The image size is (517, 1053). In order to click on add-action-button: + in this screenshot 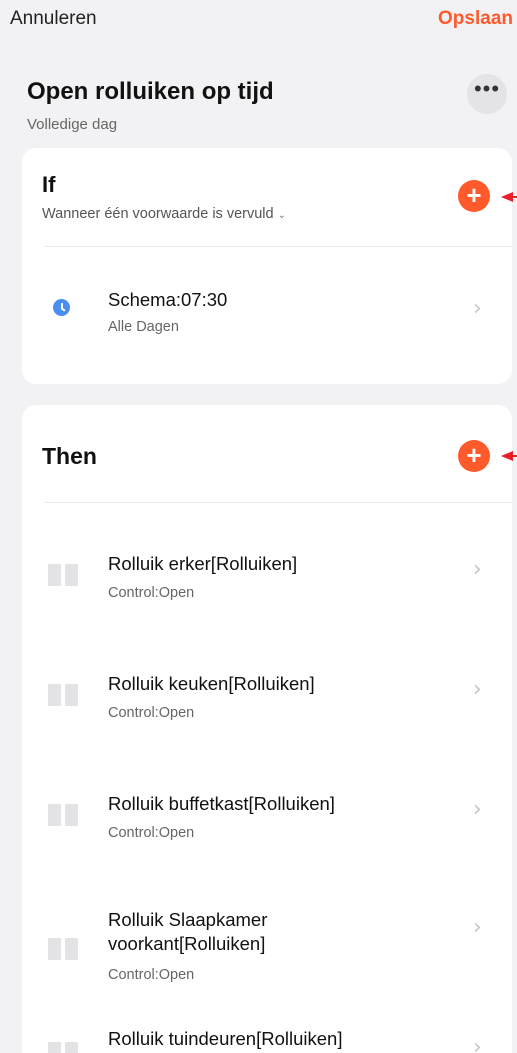, I will do `click(474, 456)`.